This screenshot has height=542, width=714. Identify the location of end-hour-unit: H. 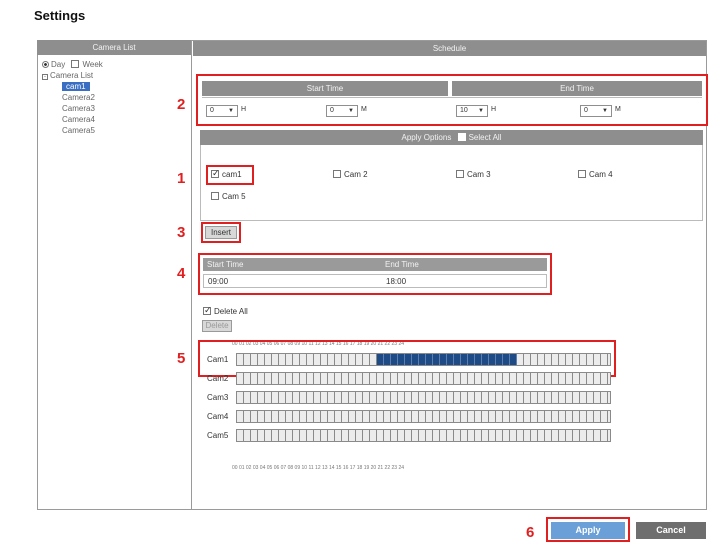
(494, 109).